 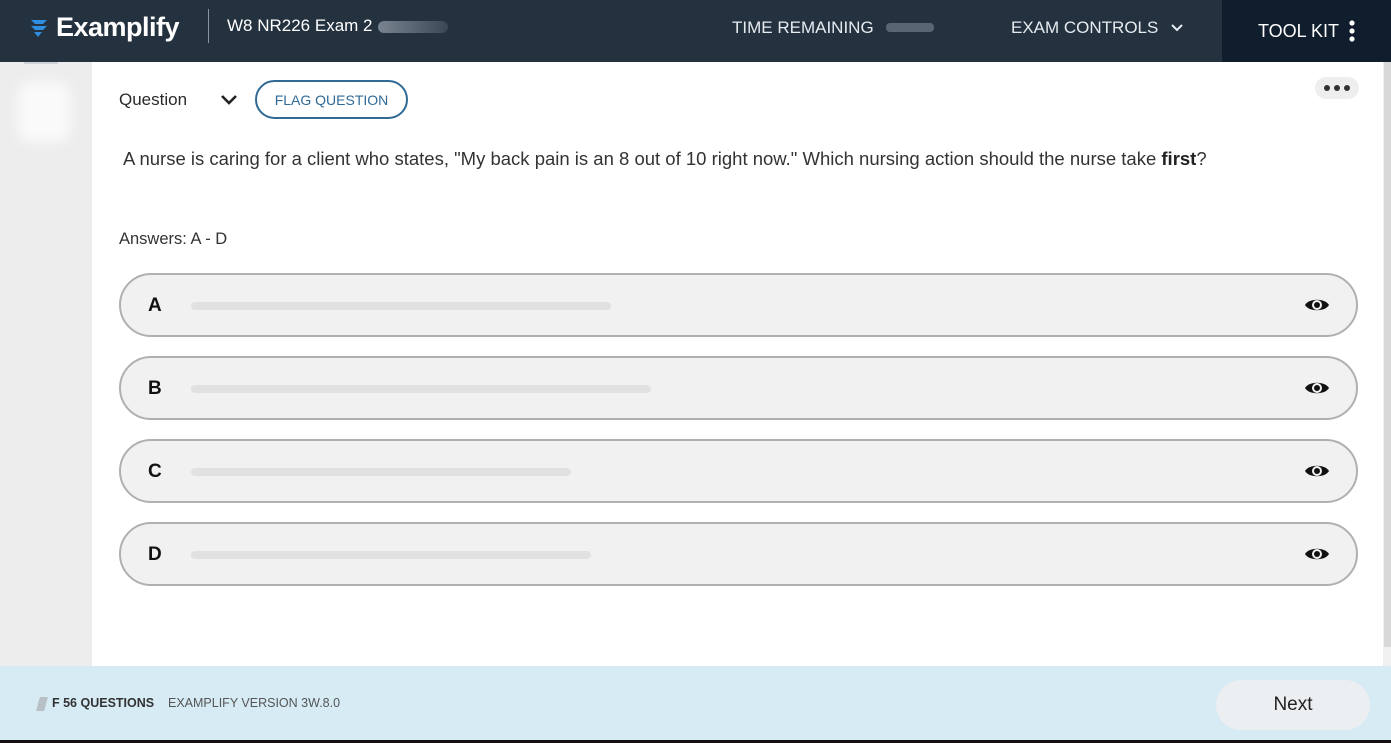 I want to click on exam-controls-button: EXAM CONTROLS, so click(x=1097, y=28).